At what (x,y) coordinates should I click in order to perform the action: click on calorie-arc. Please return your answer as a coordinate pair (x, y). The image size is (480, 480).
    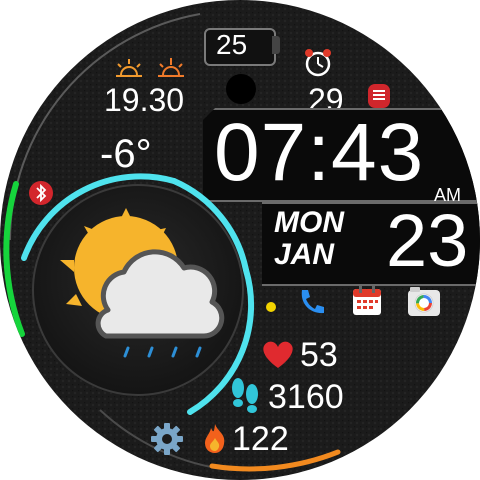
    Looking at the image, I should click on (275, 460).